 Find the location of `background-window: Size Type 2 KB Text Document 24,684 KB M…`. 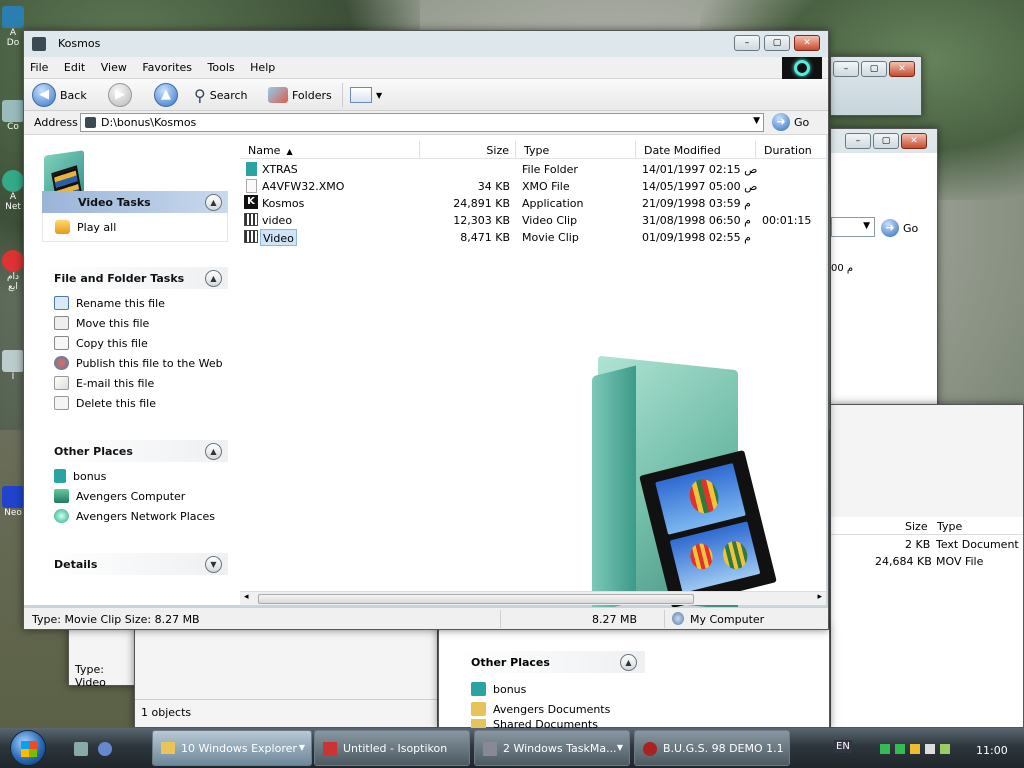

background-window: Size Type 2 KB Text Document 24,684 KB M… is located at coordinates (927, 566).